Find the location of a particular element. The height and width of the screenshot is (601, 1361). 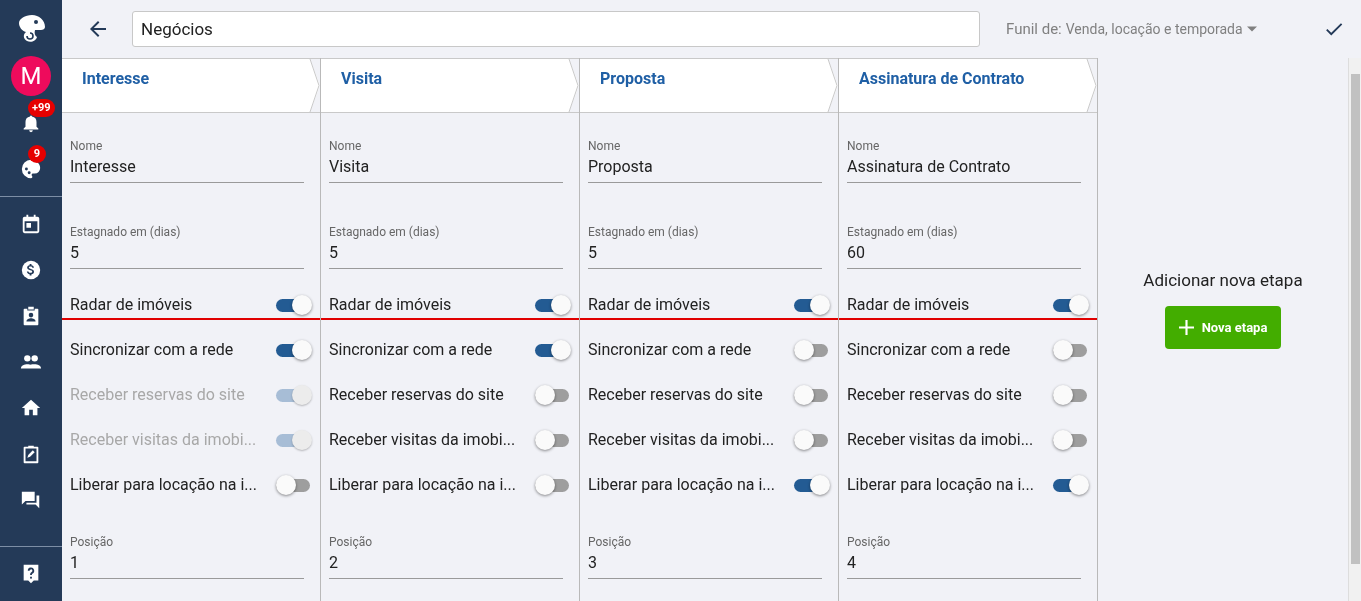

dollar-icon is located at coordinates (31, 270).